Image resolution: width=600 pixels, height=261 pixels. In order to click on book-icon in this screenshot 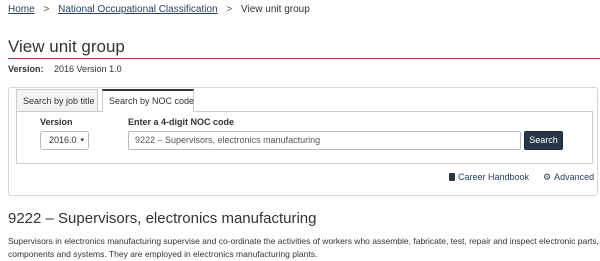, I will do `click(452, 177)`.